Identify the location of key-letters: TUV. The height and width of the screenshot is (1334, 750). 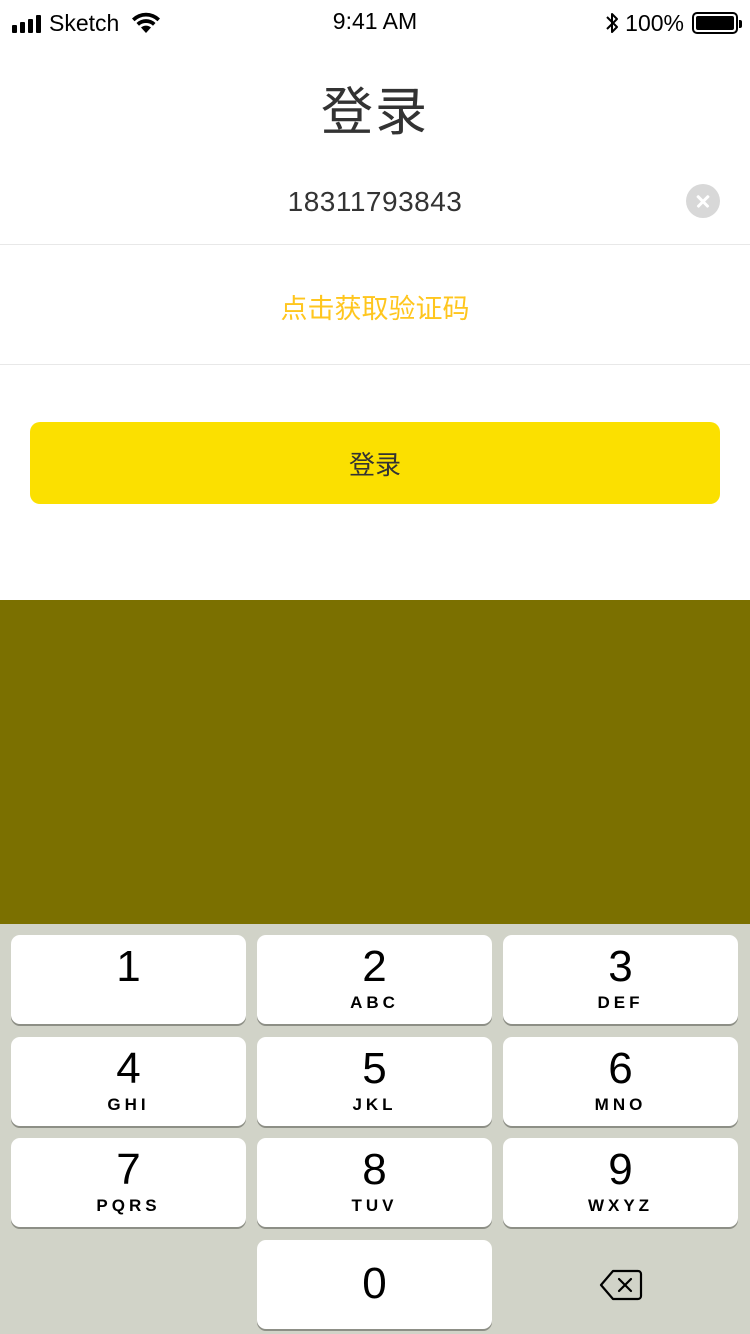
(374, 1205).